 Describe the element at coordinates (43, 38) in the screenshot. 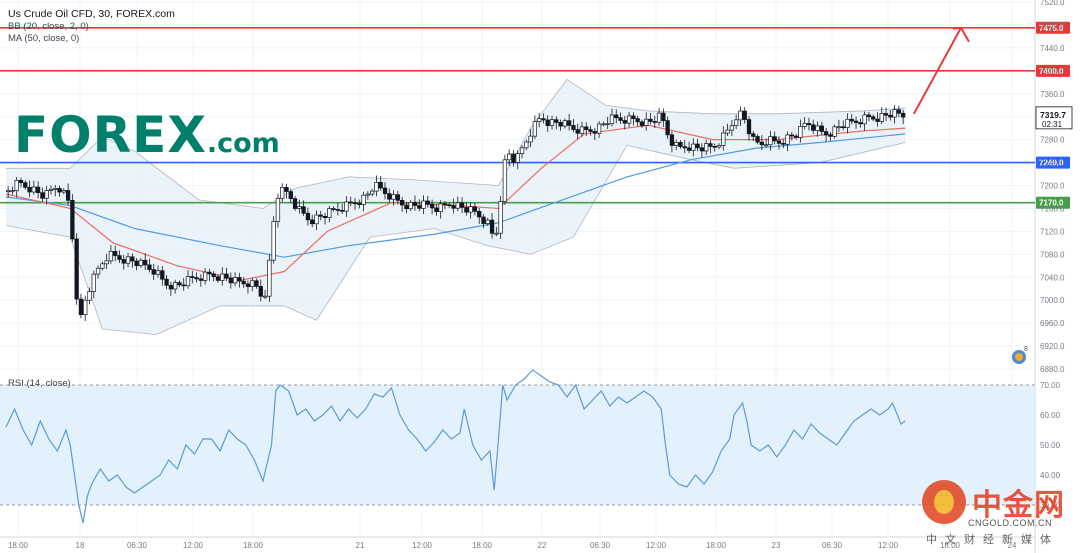

I see `ma-legend: MA (50, close, 0)` at that location.